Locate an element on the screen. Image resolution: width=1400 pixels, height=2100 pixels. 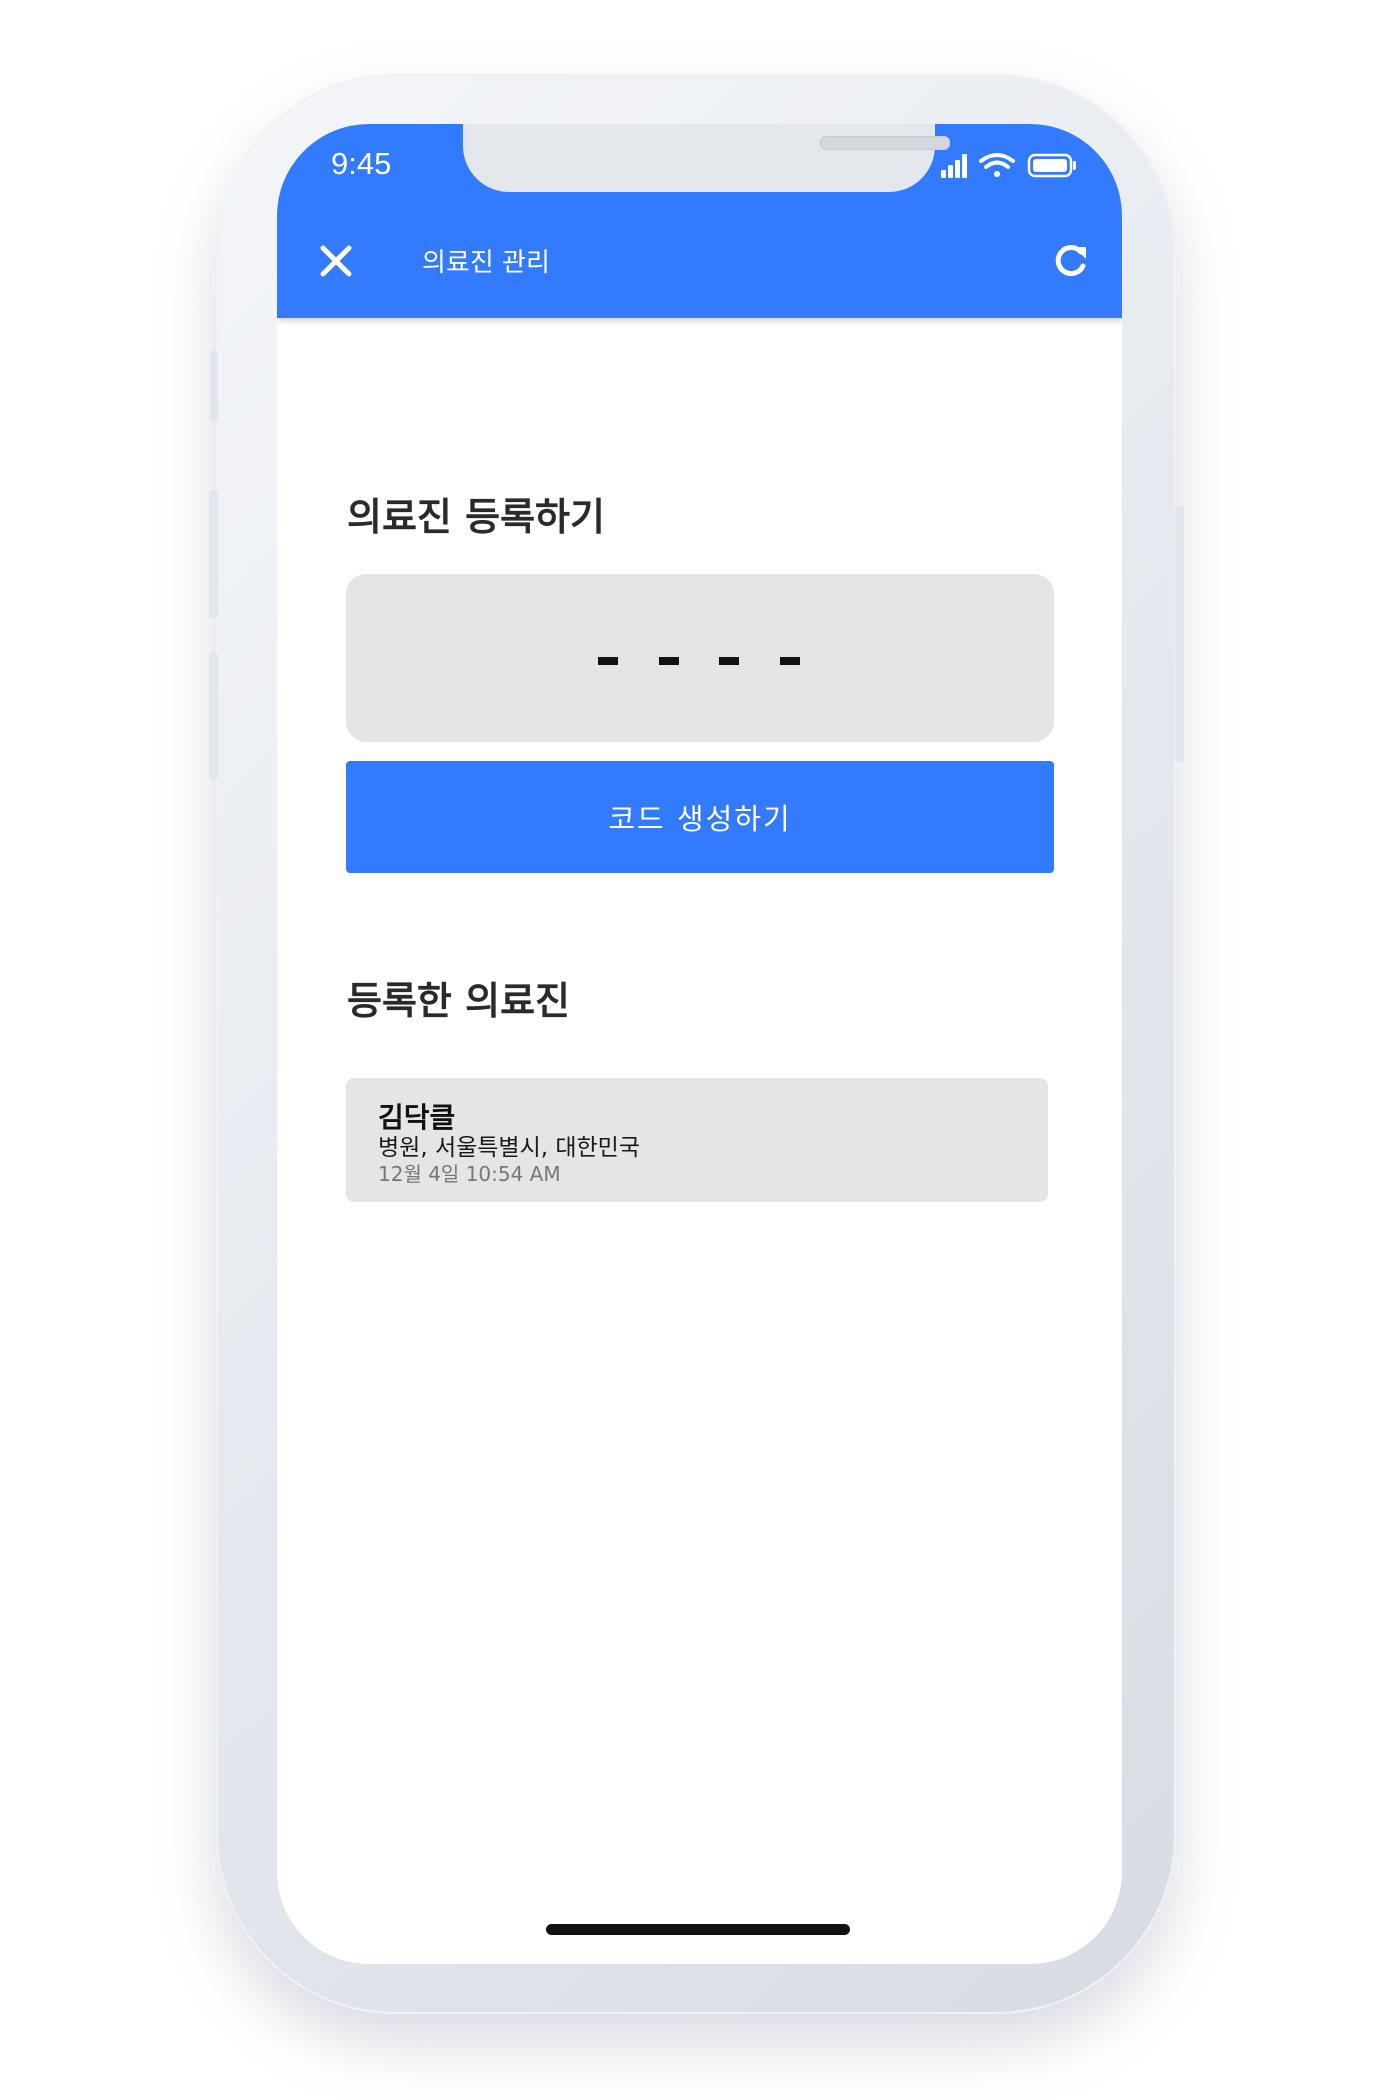
doctor-registered-time: 12월 4일 10:54 AM is located at coordinates (469, 1174).